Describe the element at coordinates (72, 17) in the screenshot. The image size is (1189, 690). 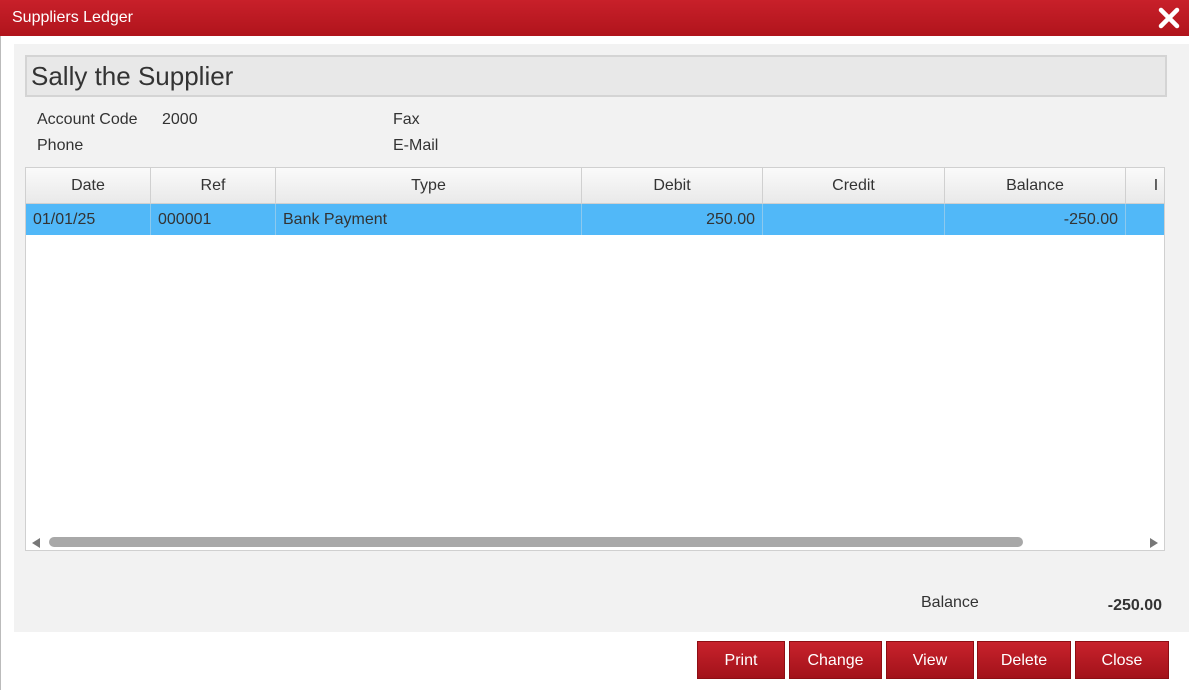
I see `window-title: Suppliers Ledger` at that location.